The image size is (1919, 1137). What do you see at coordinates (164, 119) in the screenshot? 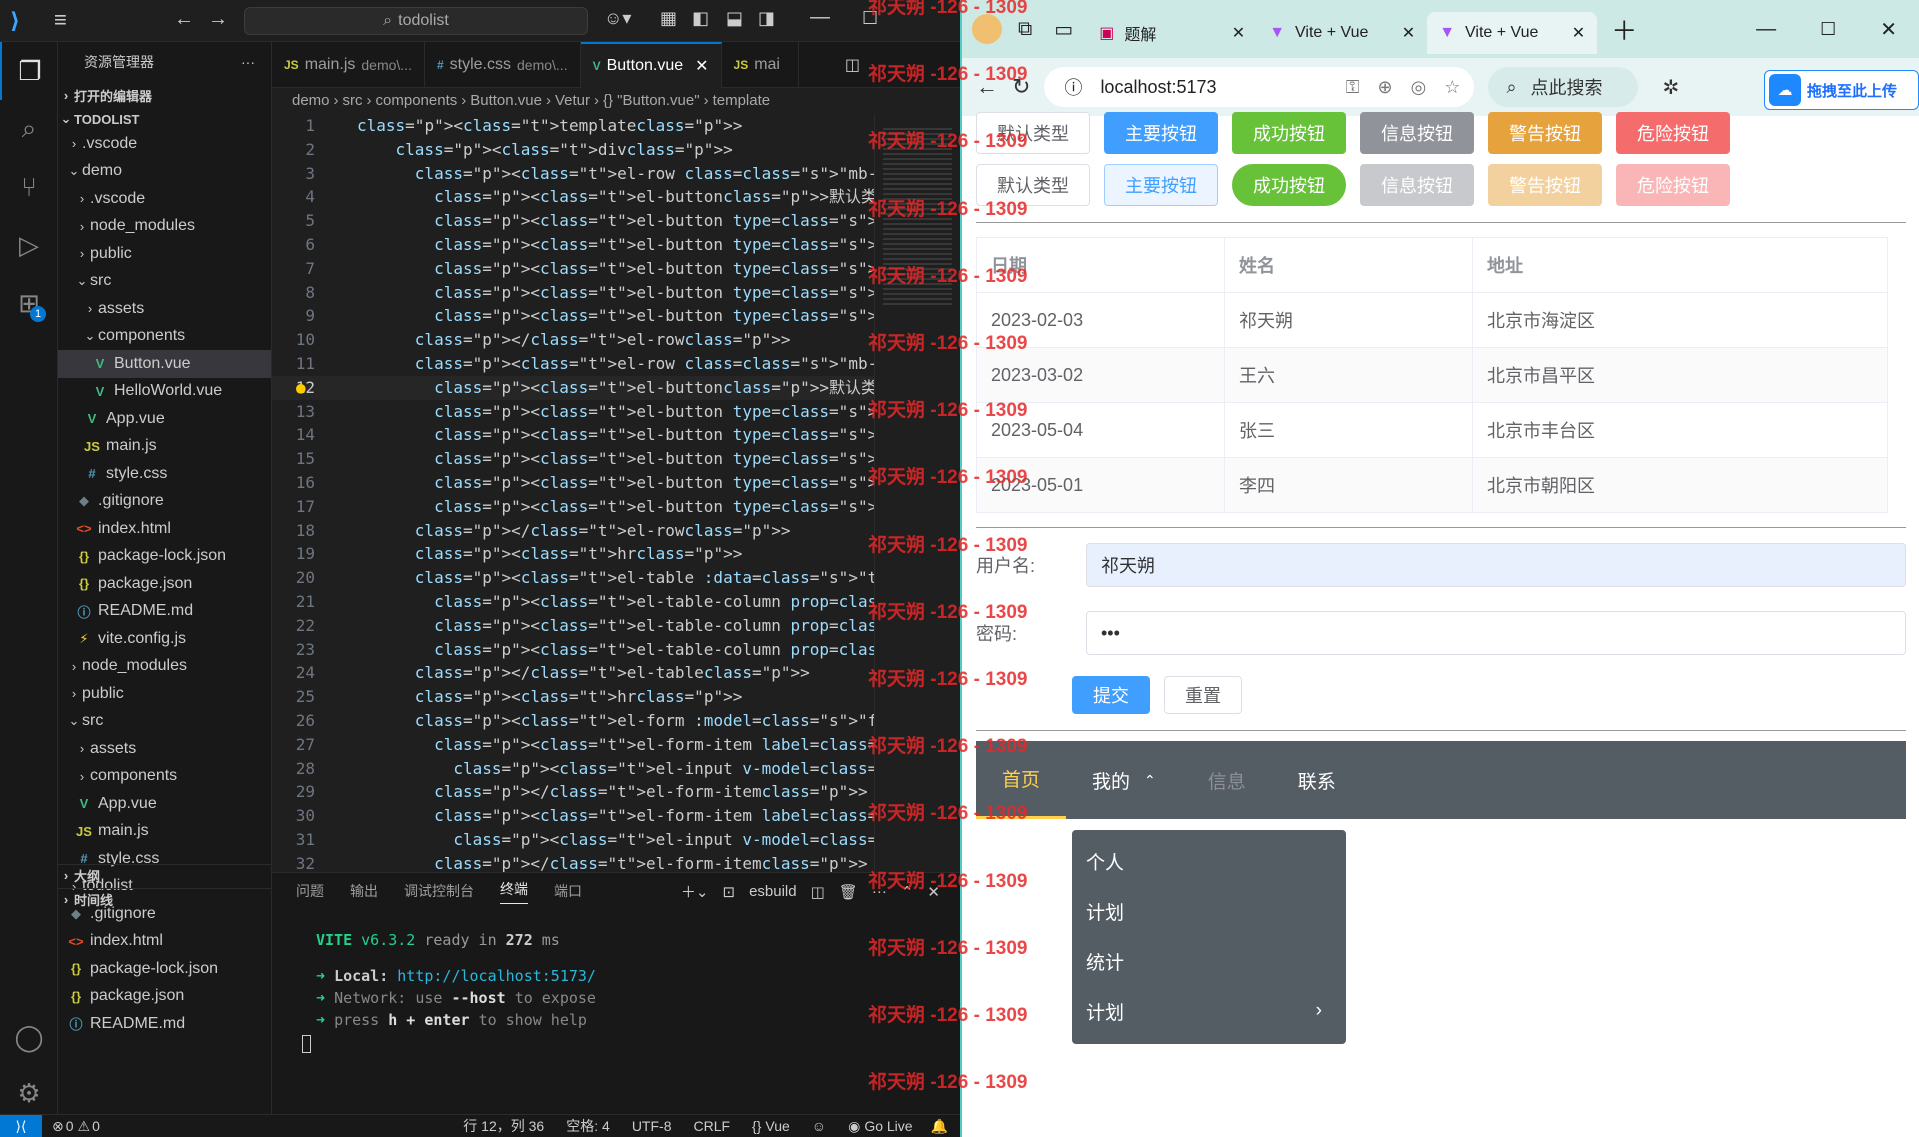
I see `workspace-section: ⌄ TODOLIST` at bounding box center [164, 119].